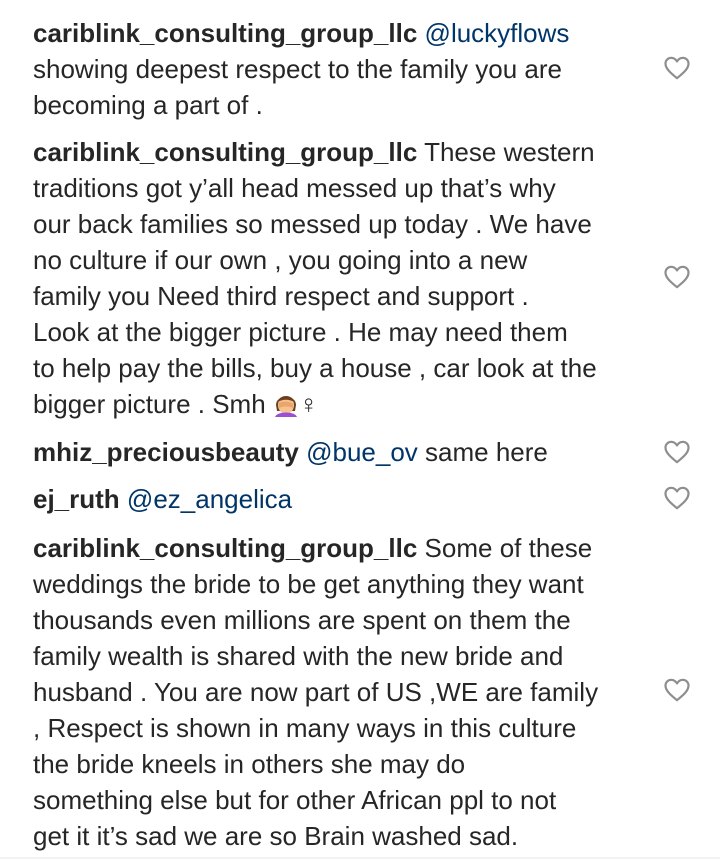 The image size is (720, 859). I want to click on comment-first-line: ej_ruth @ez_angelica, so click(338, 499).